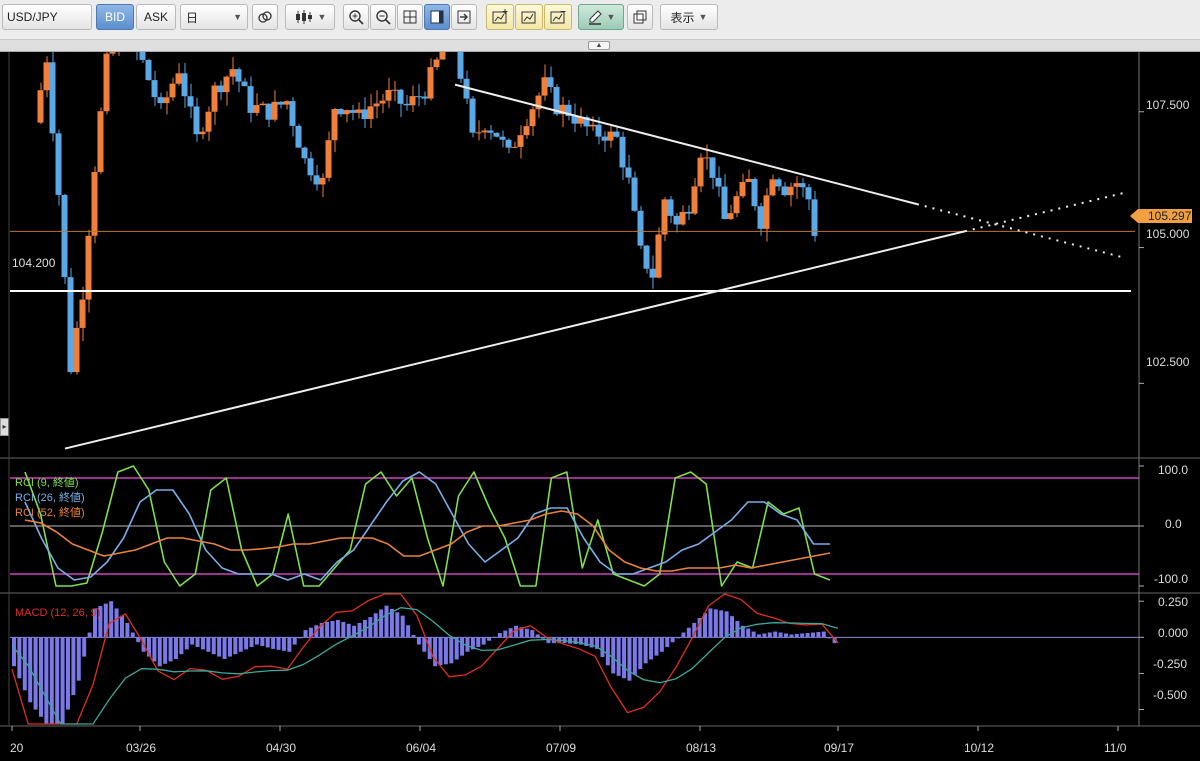  What do you see at coordinates (1161, 216) in the screenshot?
I see `current-price-tag: 105.297` at bounding box center [1161, 216].